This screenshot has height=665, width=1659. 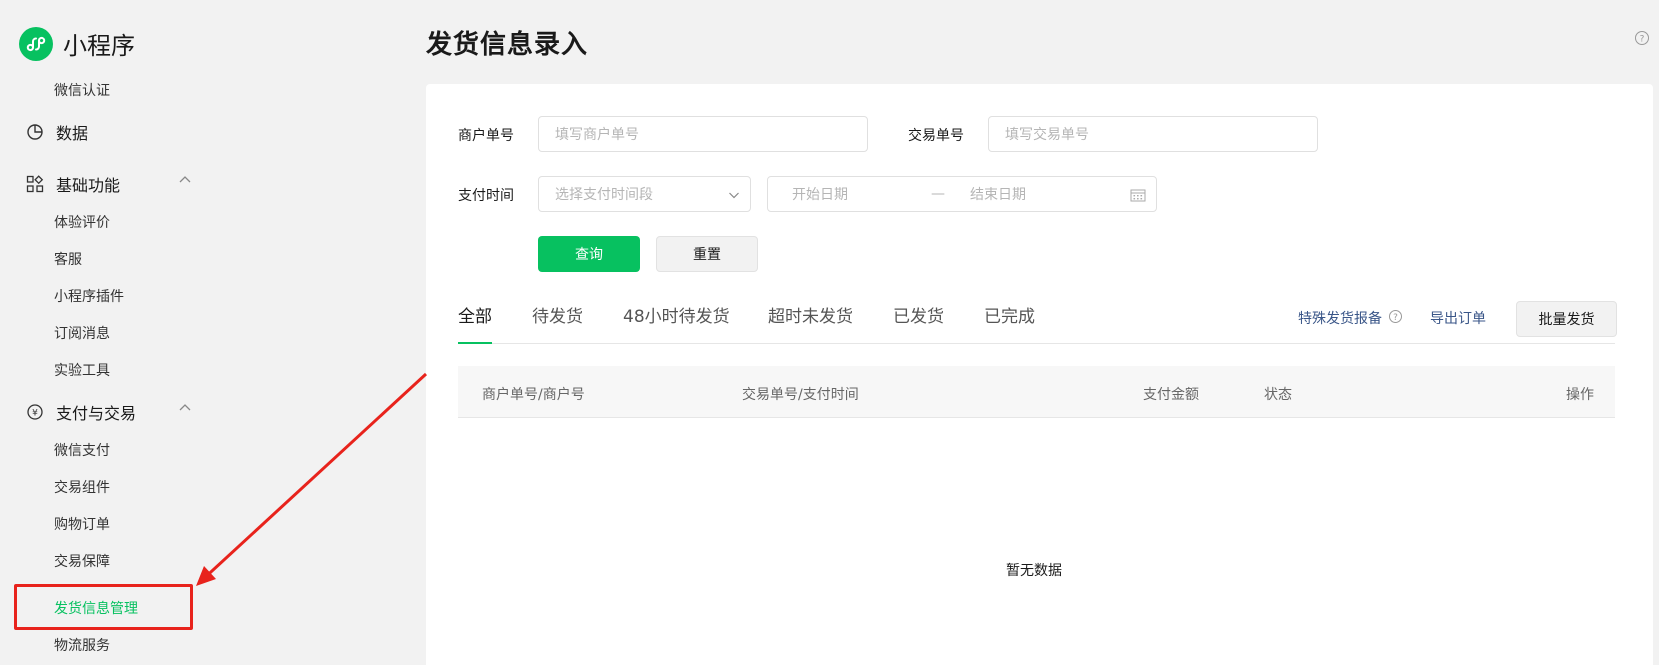 I want to click on sidebar-group-label: 基础功能, so click(x=88, y=185).